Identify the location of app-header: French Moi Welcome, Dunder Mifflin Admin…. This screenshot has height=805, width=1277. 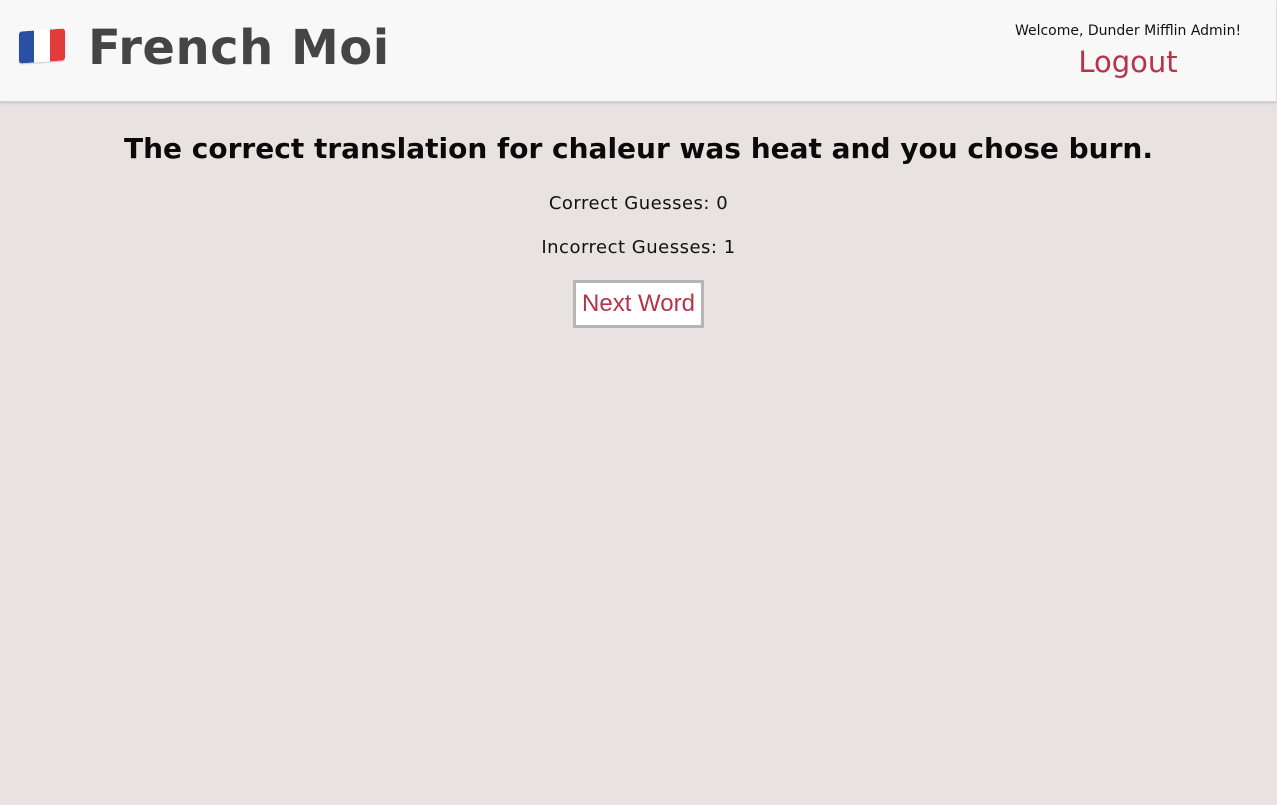
(638, 51).